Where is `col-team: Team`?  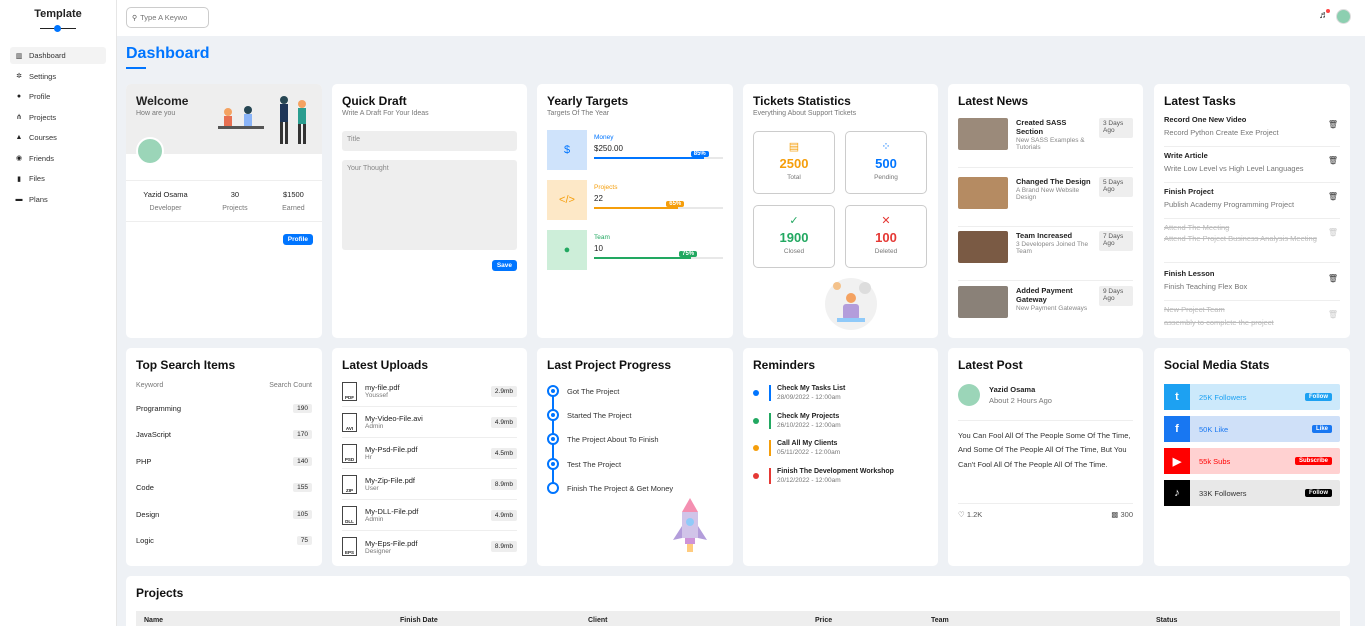 col-team: Team is located at coordinates (940, 620).